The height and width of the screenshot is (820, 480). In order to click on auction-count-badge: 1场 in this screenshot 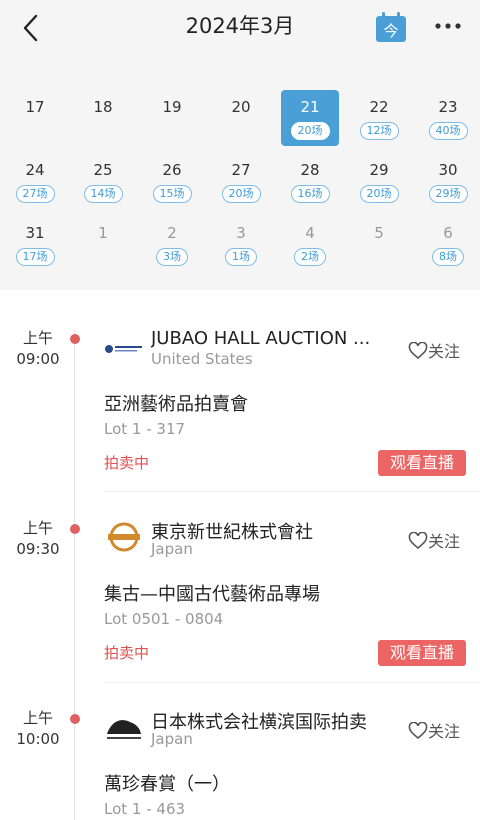, I will do `click(241, 257)`.